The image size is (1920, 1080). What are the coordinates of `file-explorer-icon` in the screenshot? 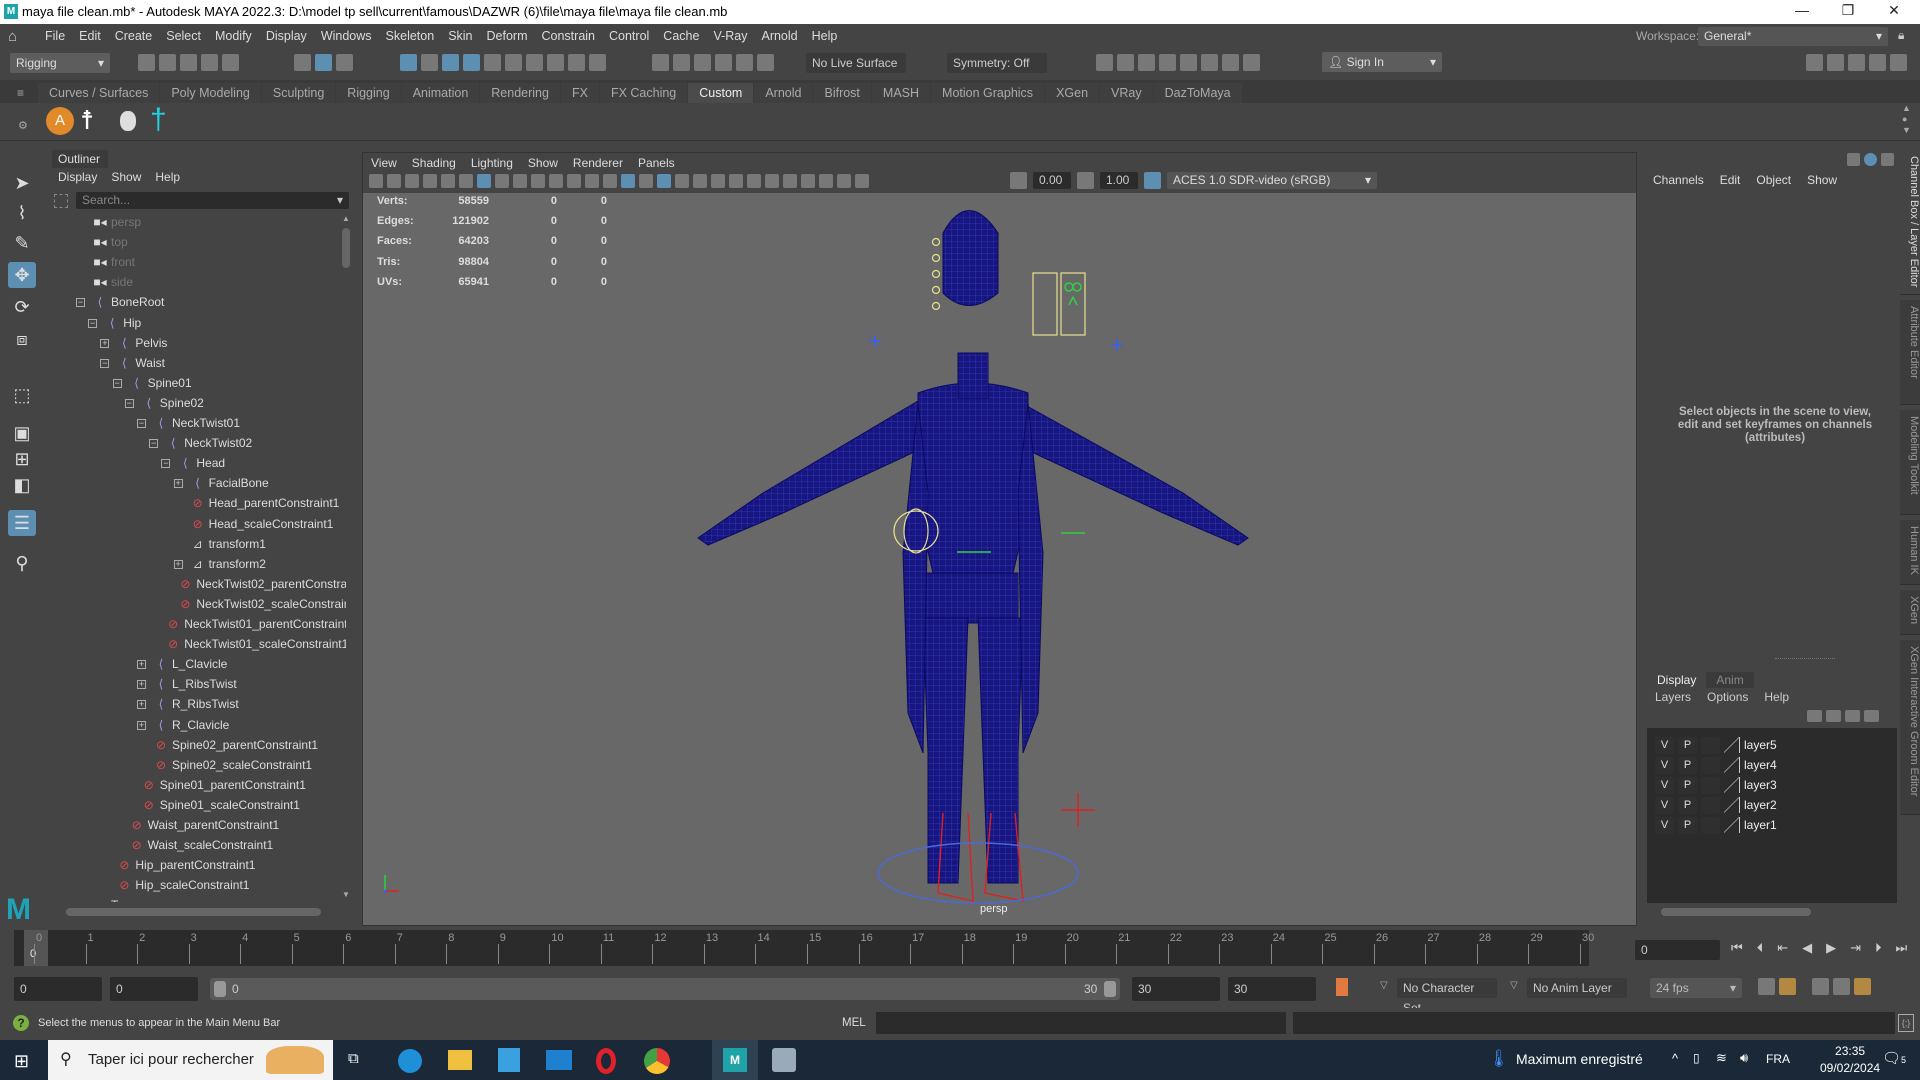 It's located at (460, 1060).